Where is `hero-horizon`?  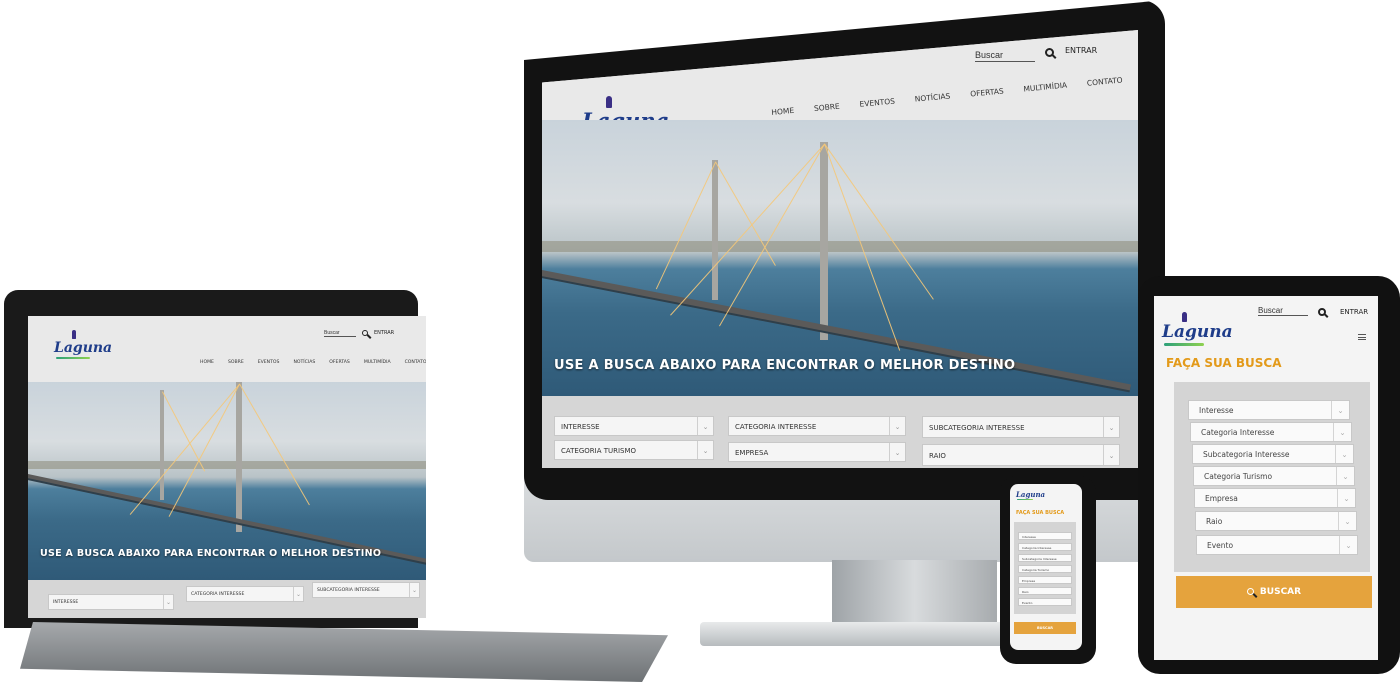
hero-horizon is located at coordinates (227, 465).